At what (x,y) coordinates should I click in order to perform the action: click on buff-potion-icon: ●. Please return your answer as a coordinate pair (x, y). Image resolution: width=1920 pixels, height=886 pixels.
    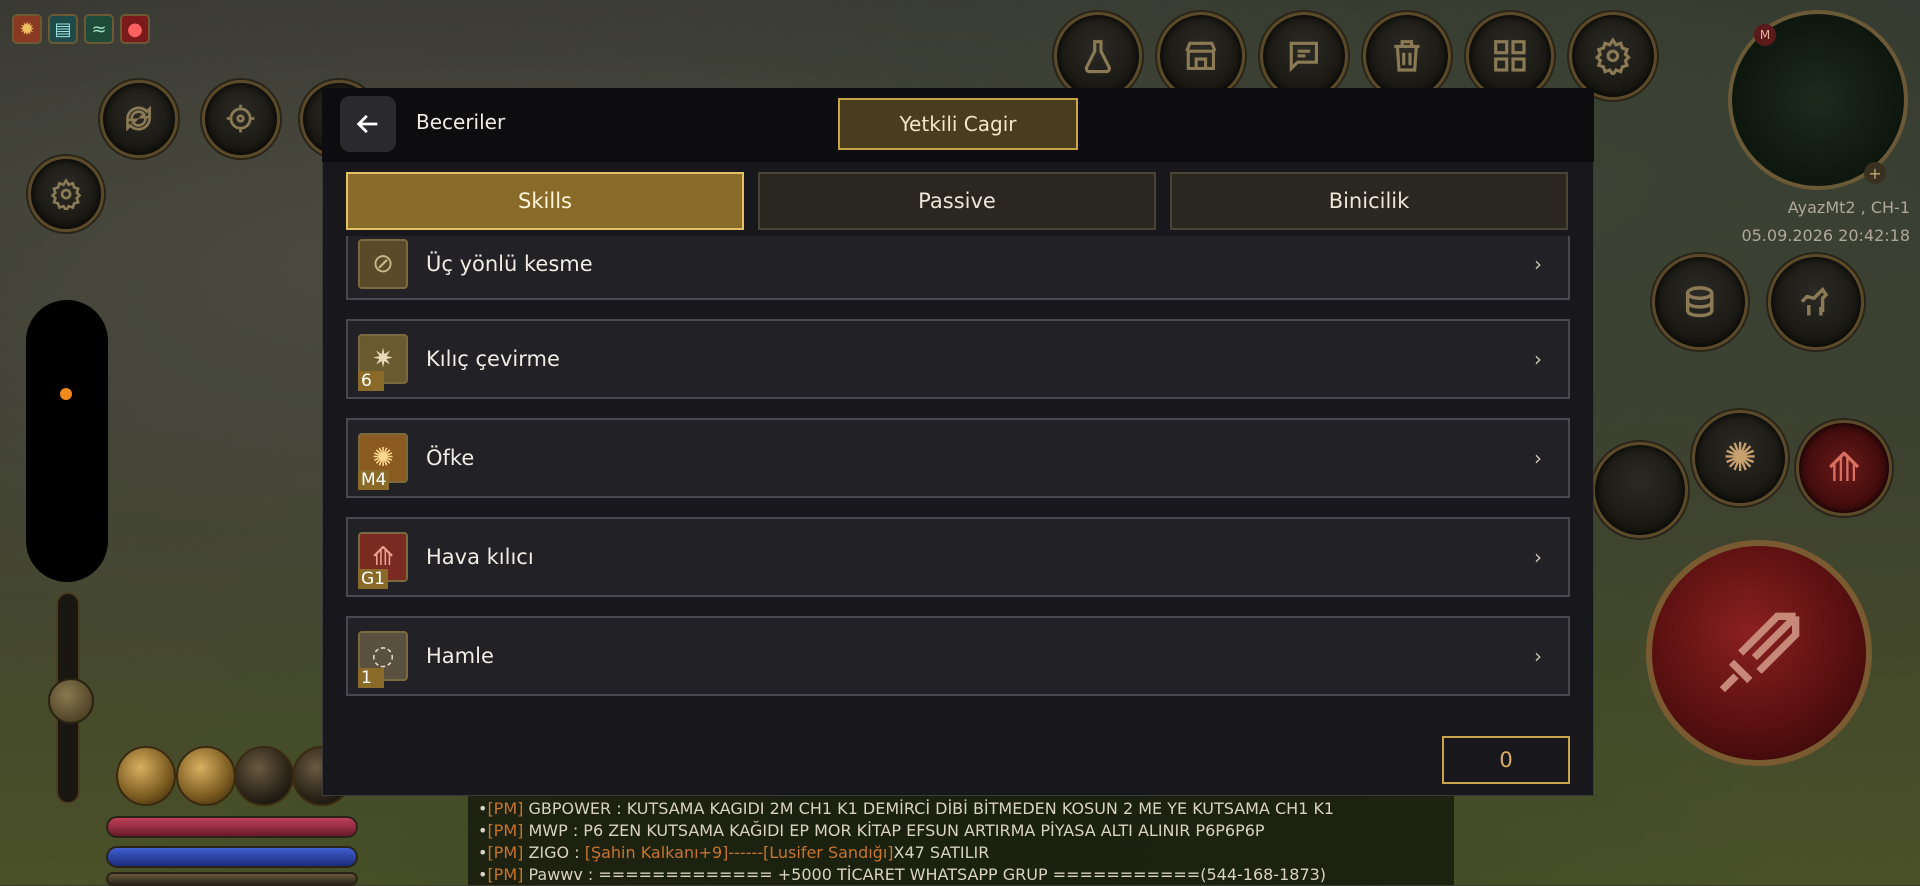
    Looking at the image, I should click on (135, 29).